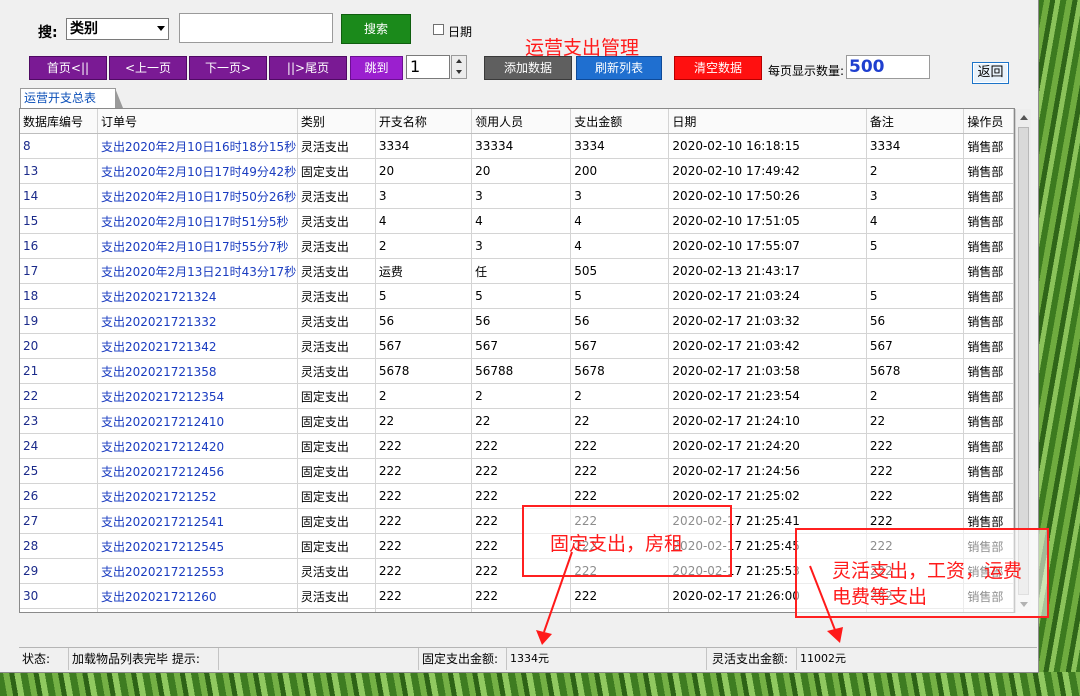 This screenshot has width=1080, height=696. Describe the element at coordinates (835, 635) in the screenshot. I see `flex-arrow-head-icon` at that location.